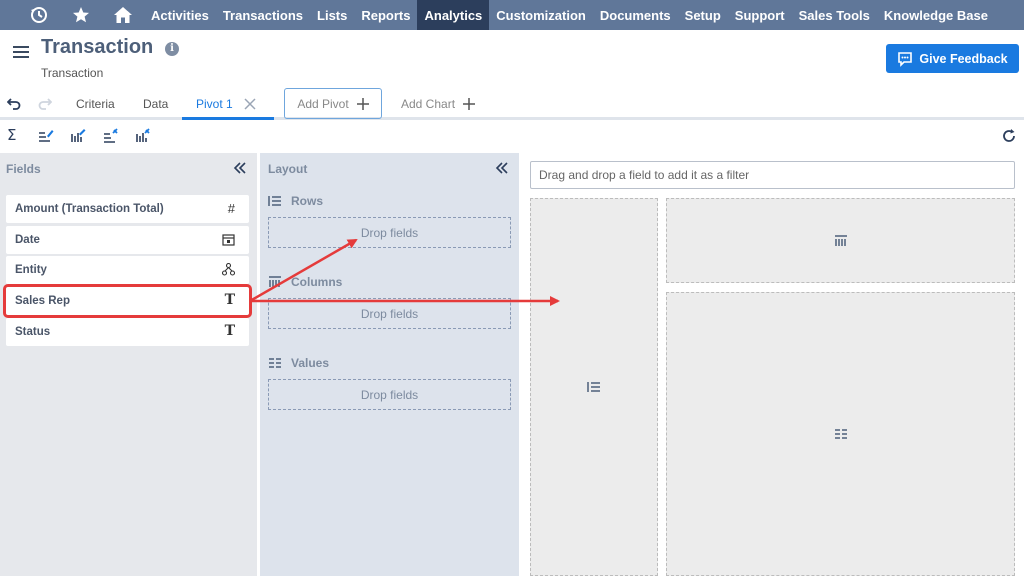 The image size is (1024, 576). I want to click on columns-dropzone: Drop fields, so click(389, 313).